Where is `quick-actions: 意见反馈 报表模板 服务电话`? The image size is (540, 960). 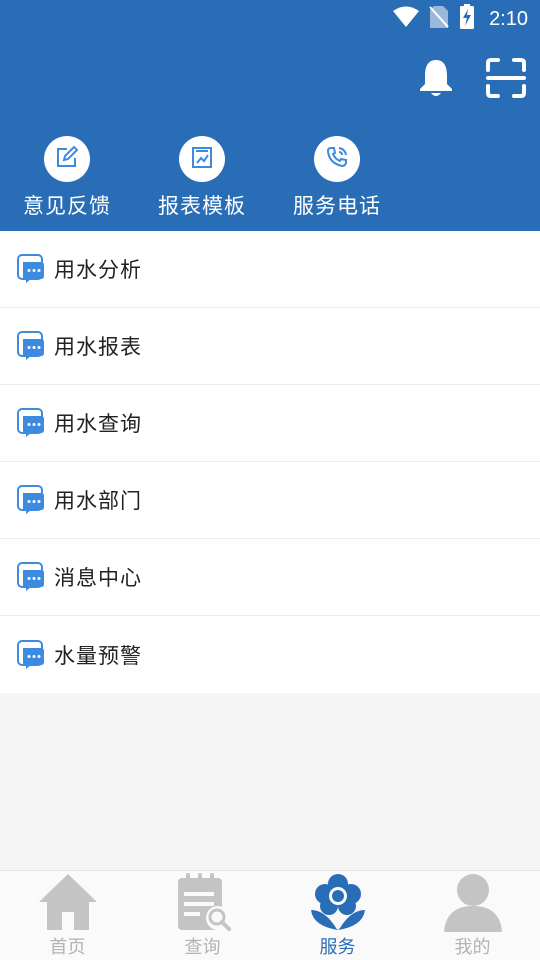
quick-actions: 意见反馈 报表模板 服务电话 is located at coordinates (270, 181).